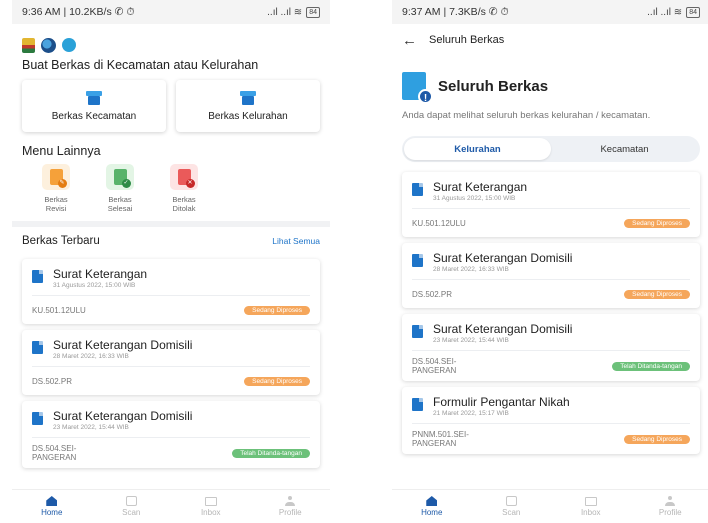  I want to click on menu-berkas-selesai: ✓ Berkas Selesai, so click(120, 188).